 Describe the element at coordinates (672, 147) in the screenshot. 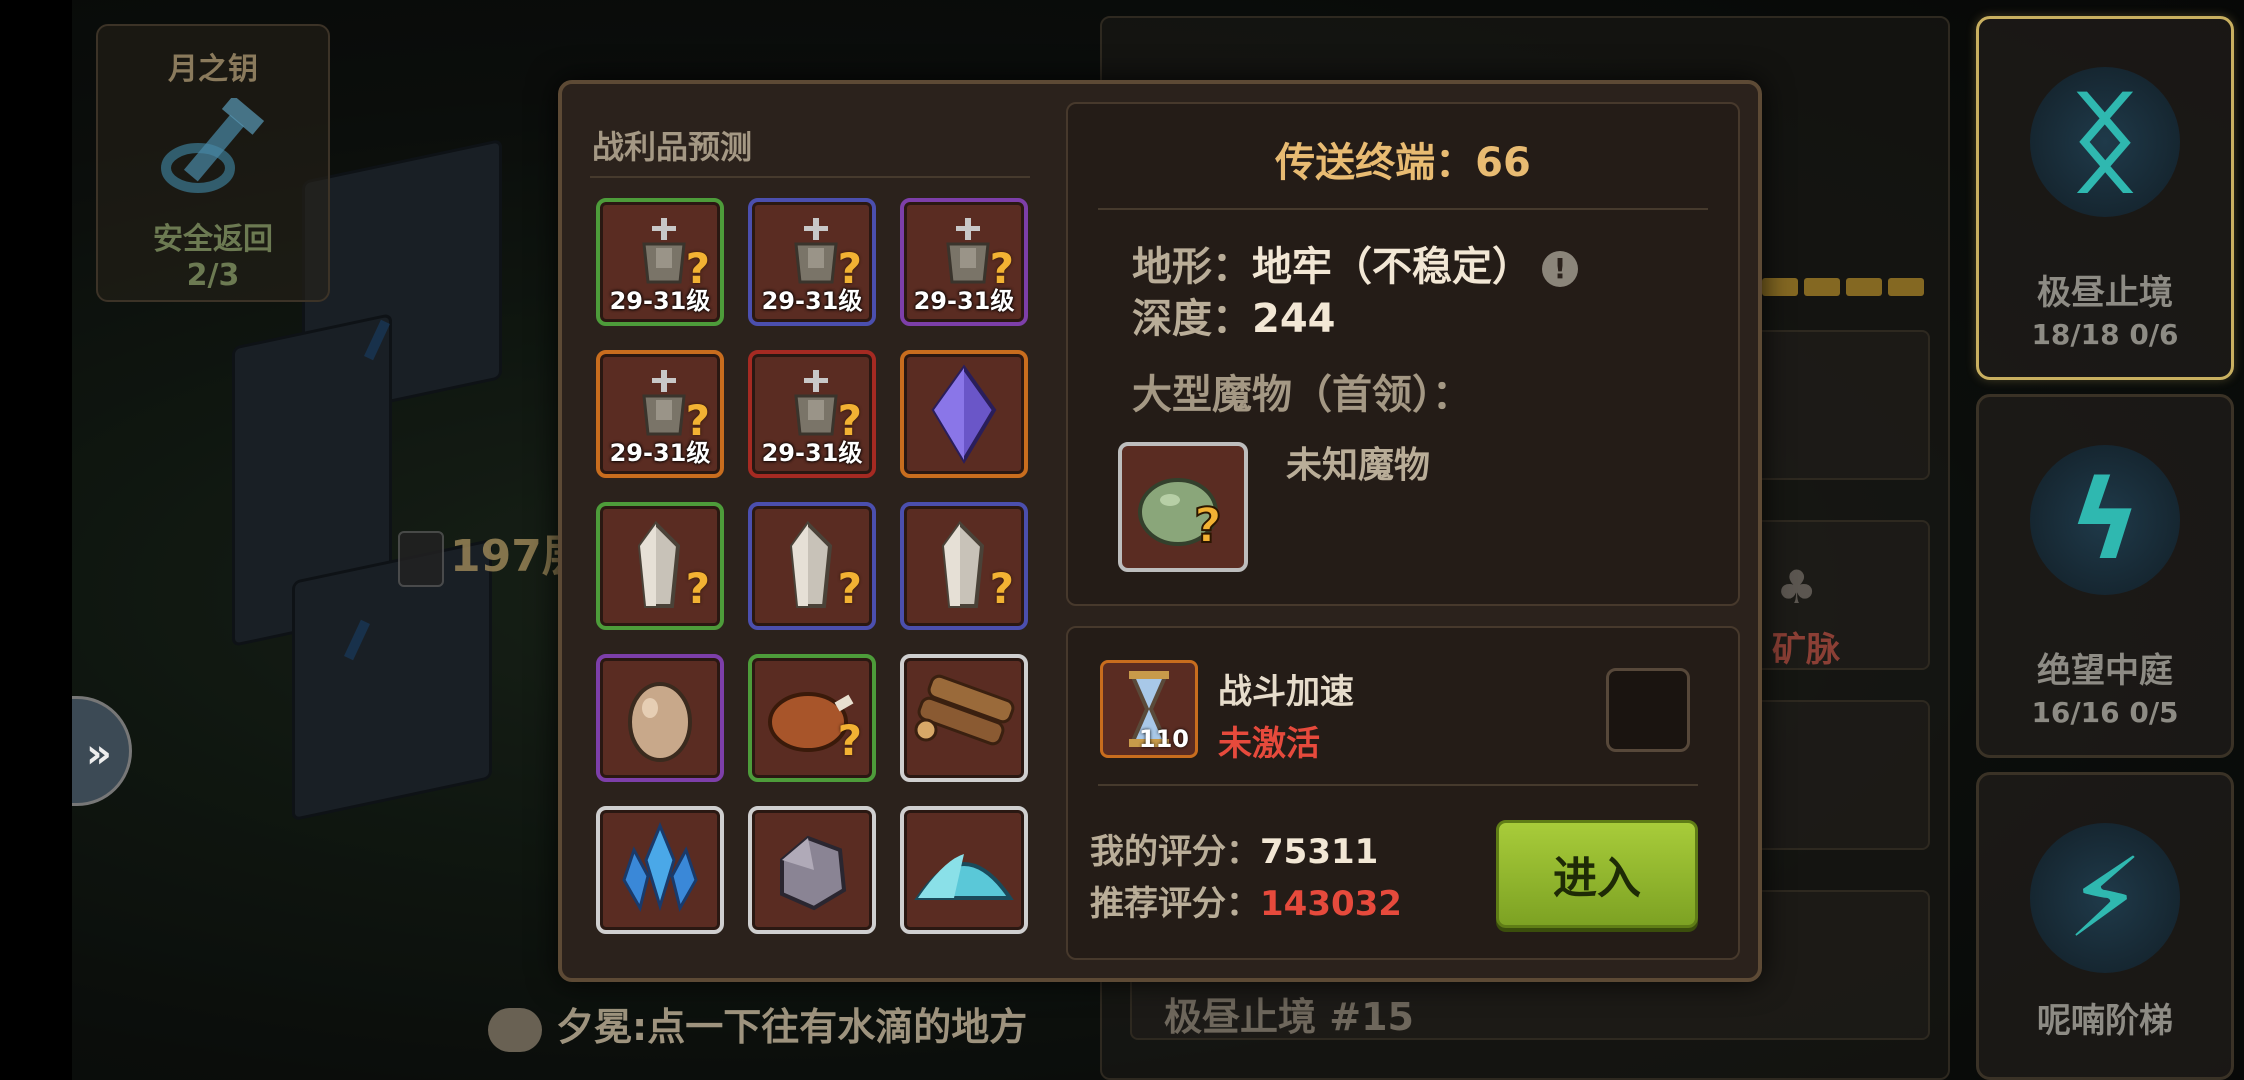

I see `loot-title: 战利品预测` at that location.